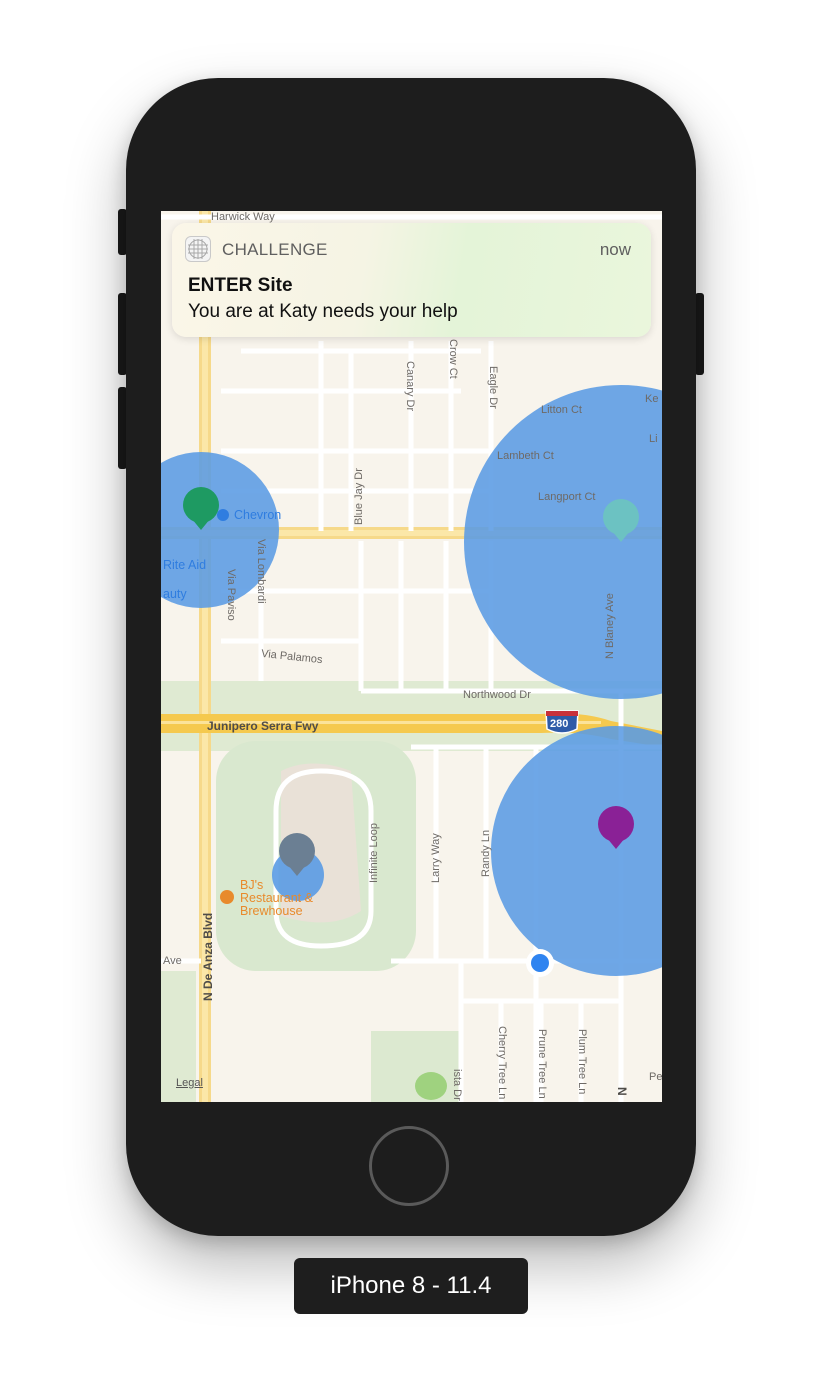 The image size is (822, 1386). What do you see at coordinates (540, 963) in the screenshot?
I see `user-location-dot` at bounding box center [540, 963].